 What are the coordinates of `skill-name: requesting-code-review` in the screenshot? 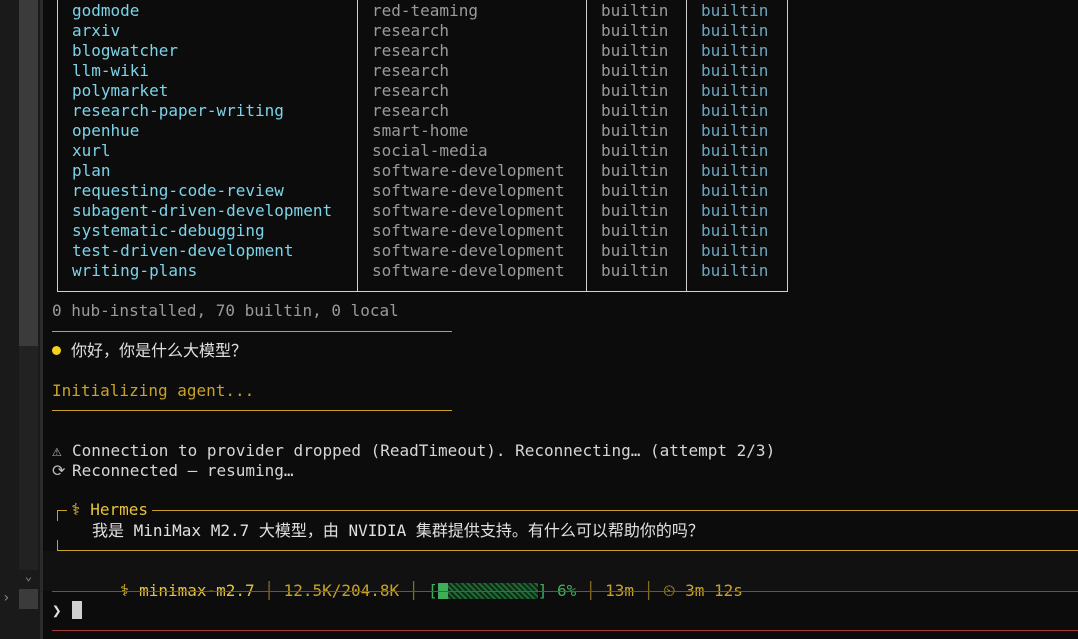 It's located at (178, 190).